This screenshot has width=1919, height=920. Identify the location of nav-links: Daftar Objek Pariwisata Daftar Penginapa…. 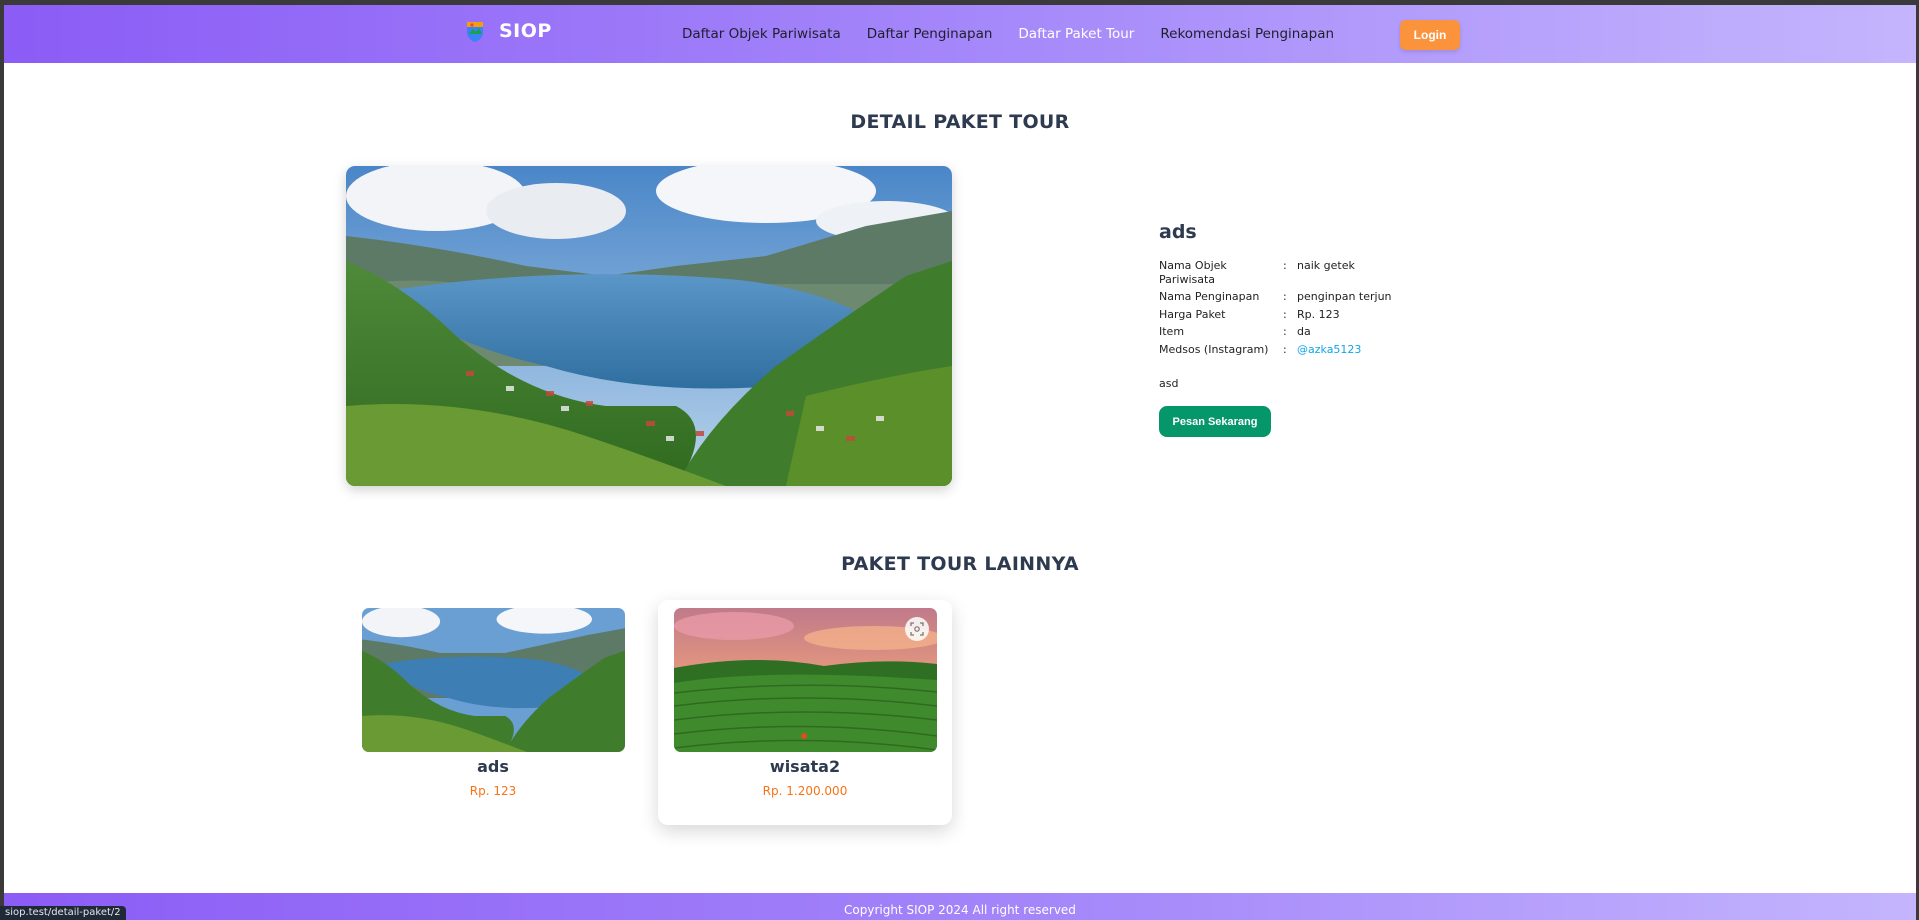
(1021, 34).